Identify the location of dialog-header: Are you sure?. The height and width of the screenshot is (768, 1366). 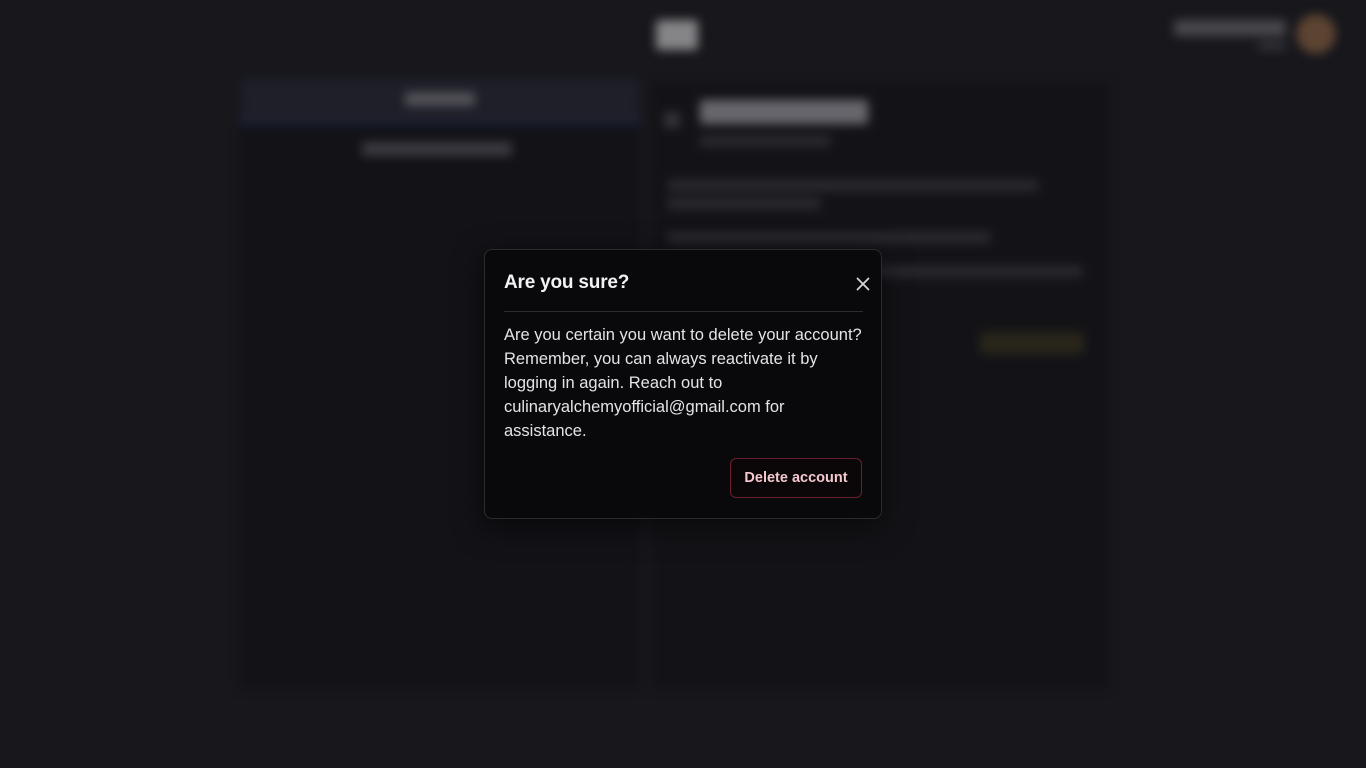
(687, 281).